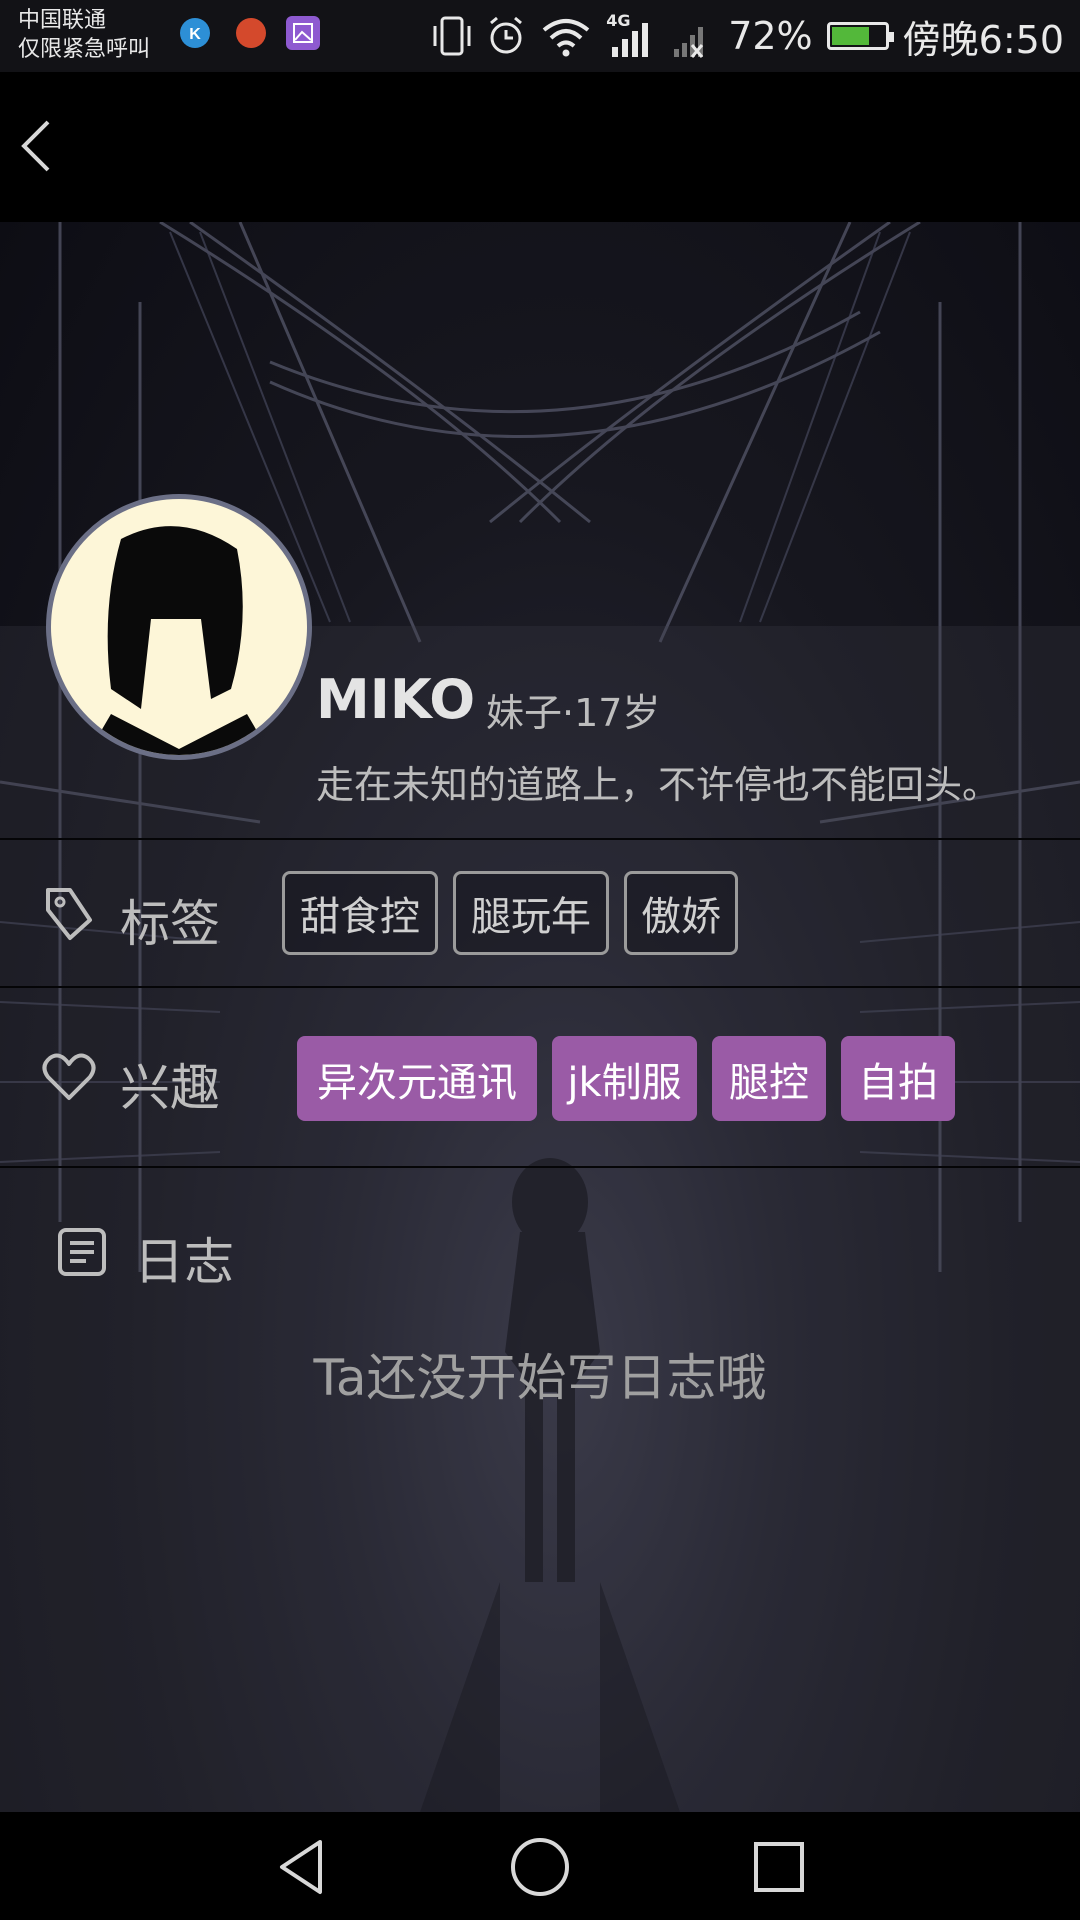  Describe the element at coordinates (631, 36) in the screenshot. I see `signal-icon: 4G` at that location.